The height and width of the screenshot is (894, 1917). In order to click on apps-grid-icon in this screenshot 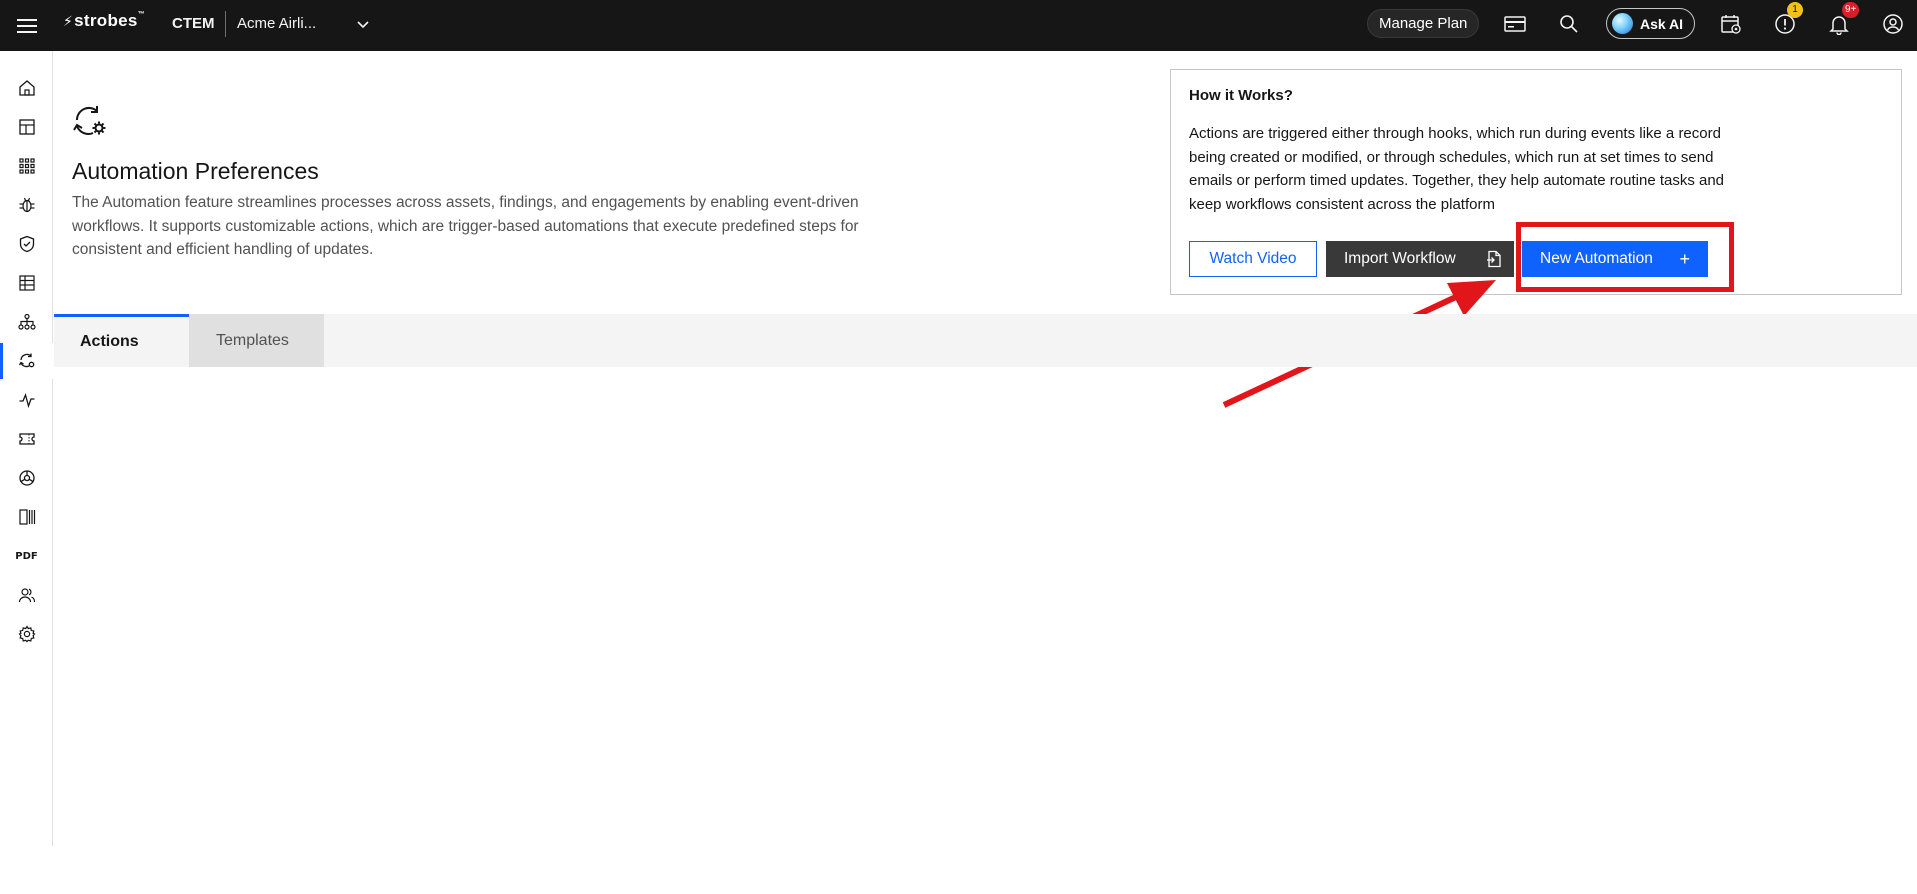, I will do `click(26, 166)`.